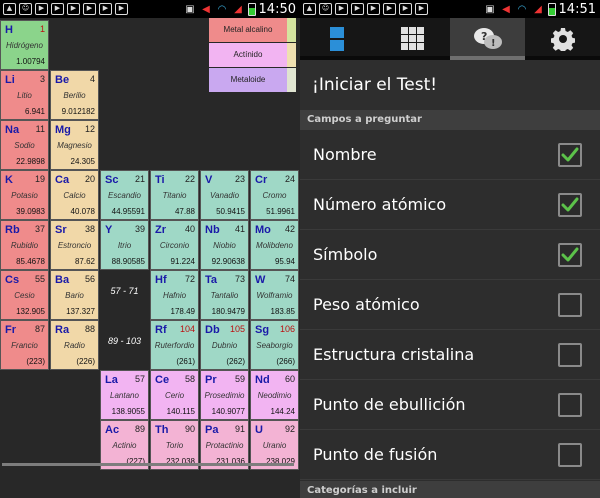  I want to click on element-cell: Rf 104 Ruterfordio (261), so click(174, 345).